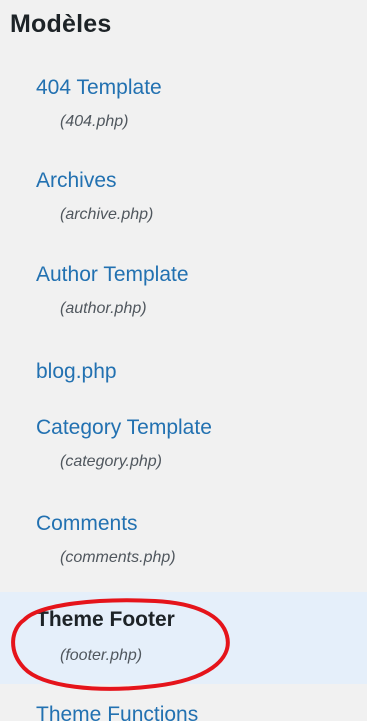 The height and width of the screenshot is (721, 367). What do you see at coordinates (87, 524) in the screenshot?
I see `template-link-comments: Comments` at bounding box center [87, 524].